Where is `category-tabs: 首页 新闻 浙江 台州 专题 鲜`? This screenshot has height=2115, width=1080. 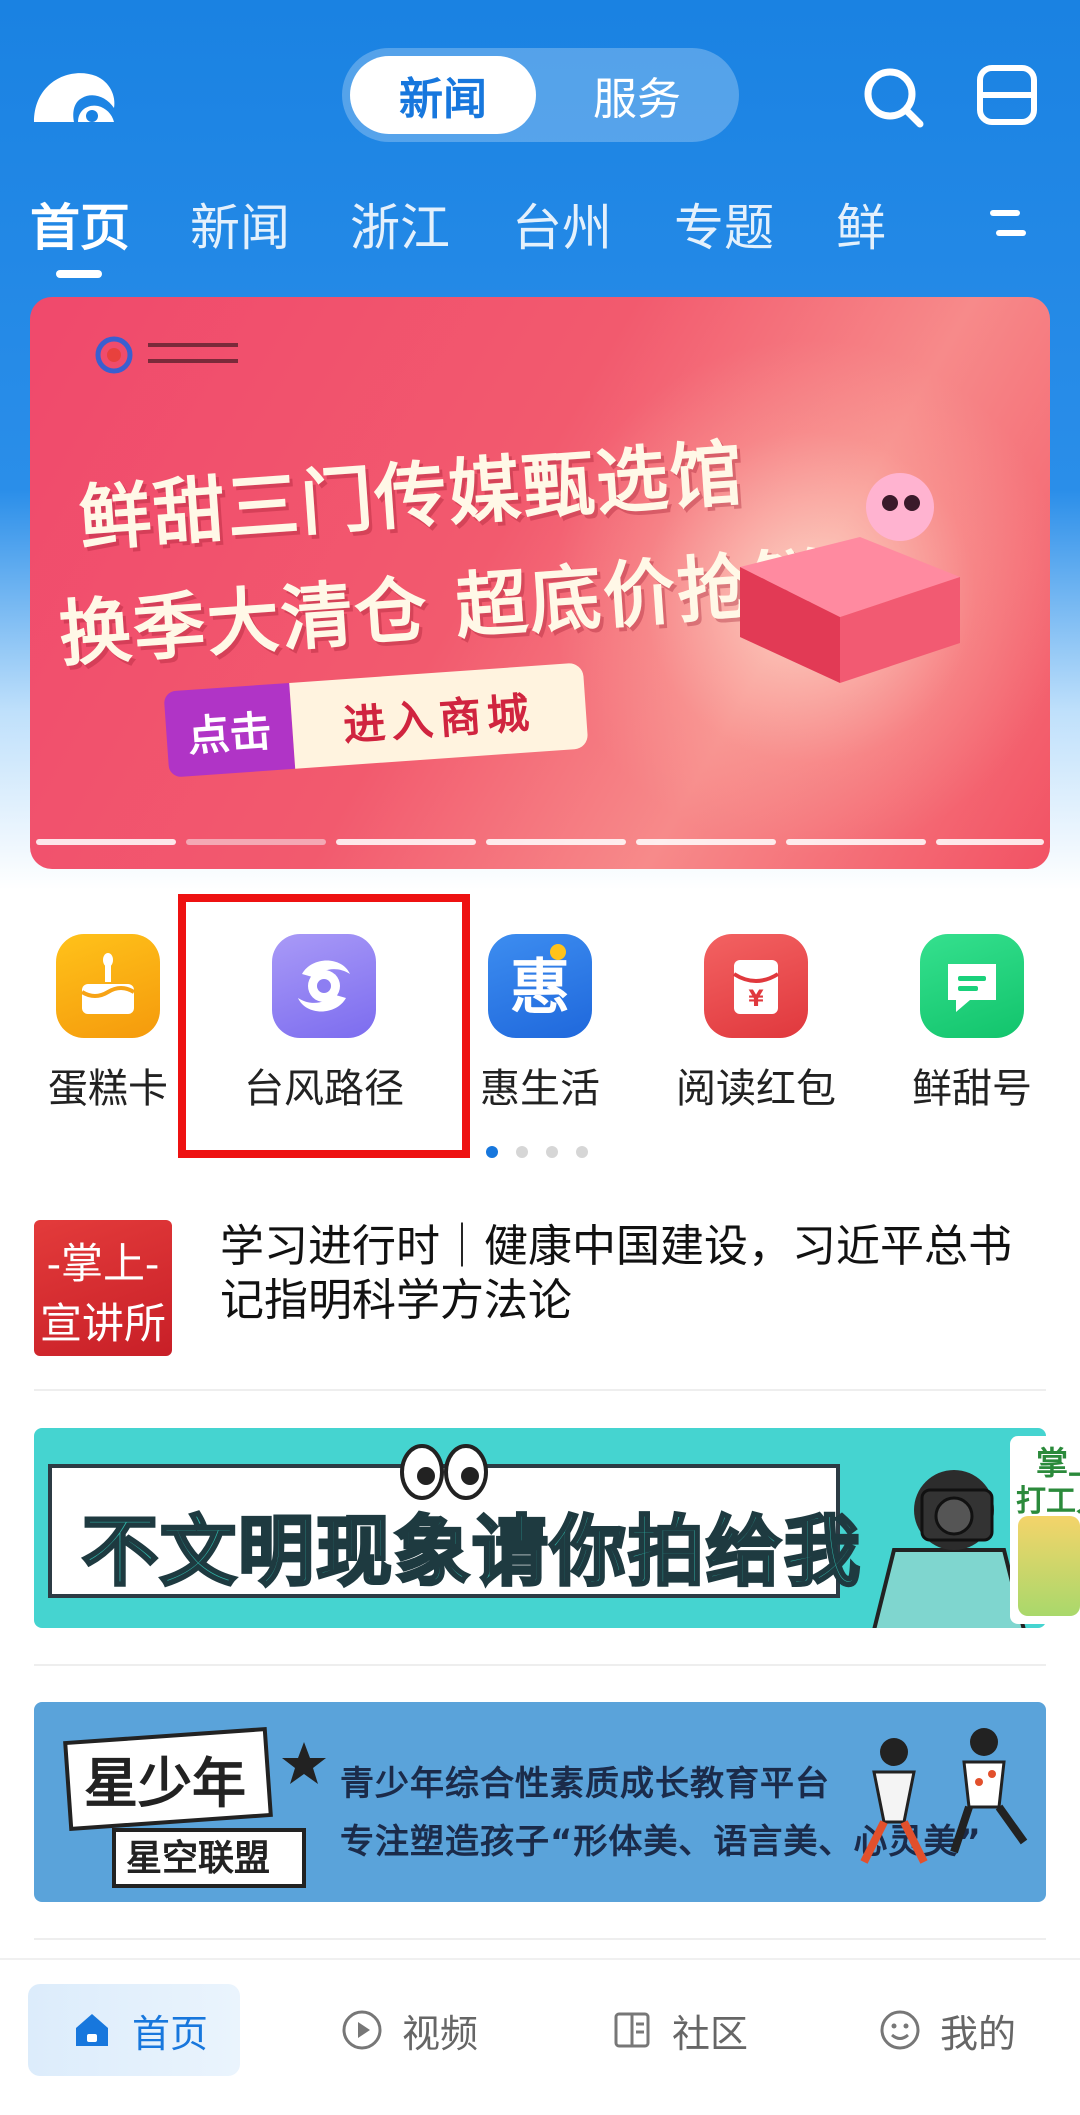
category-tabs: 首页 新闻 浙江 台州 专题 鲜 is located at coordinates (555, 223).